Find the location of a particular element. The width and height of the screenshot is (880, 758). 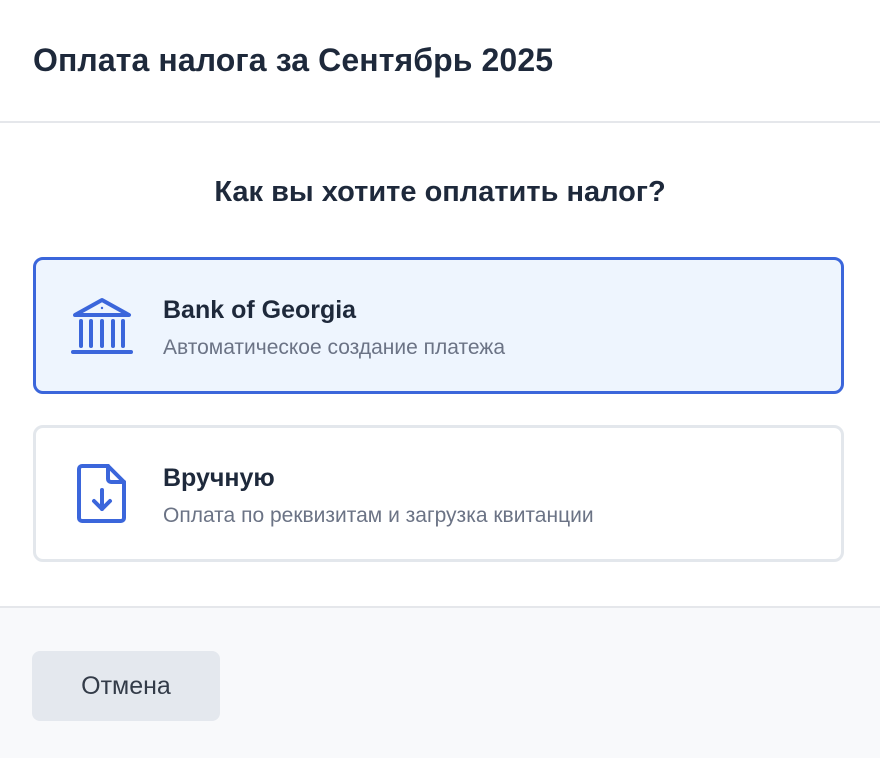

document-download-icon is located at coordinates (101, 493).